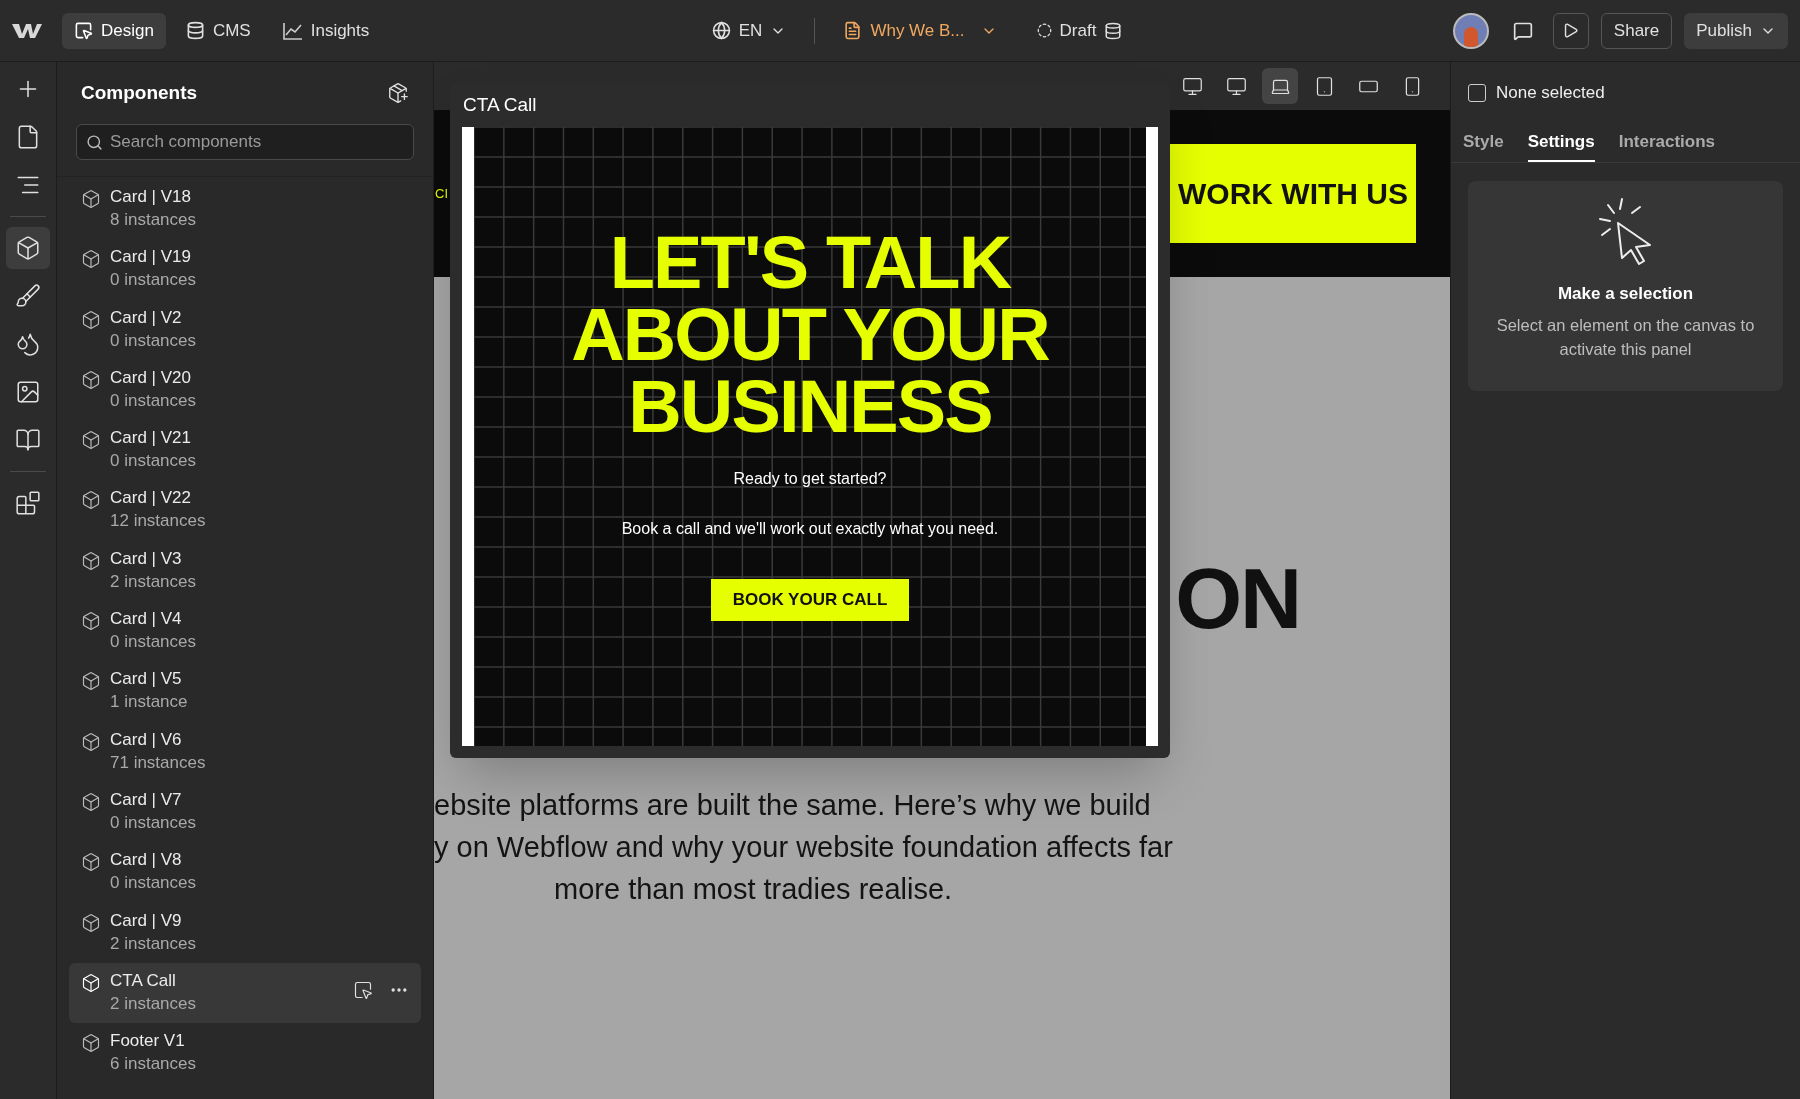 The height and width of the screenshot is (1099, 1800). Describe the element at coordinates (114, 30) in the screenshot. I see `nav-tab: Design` at that location.